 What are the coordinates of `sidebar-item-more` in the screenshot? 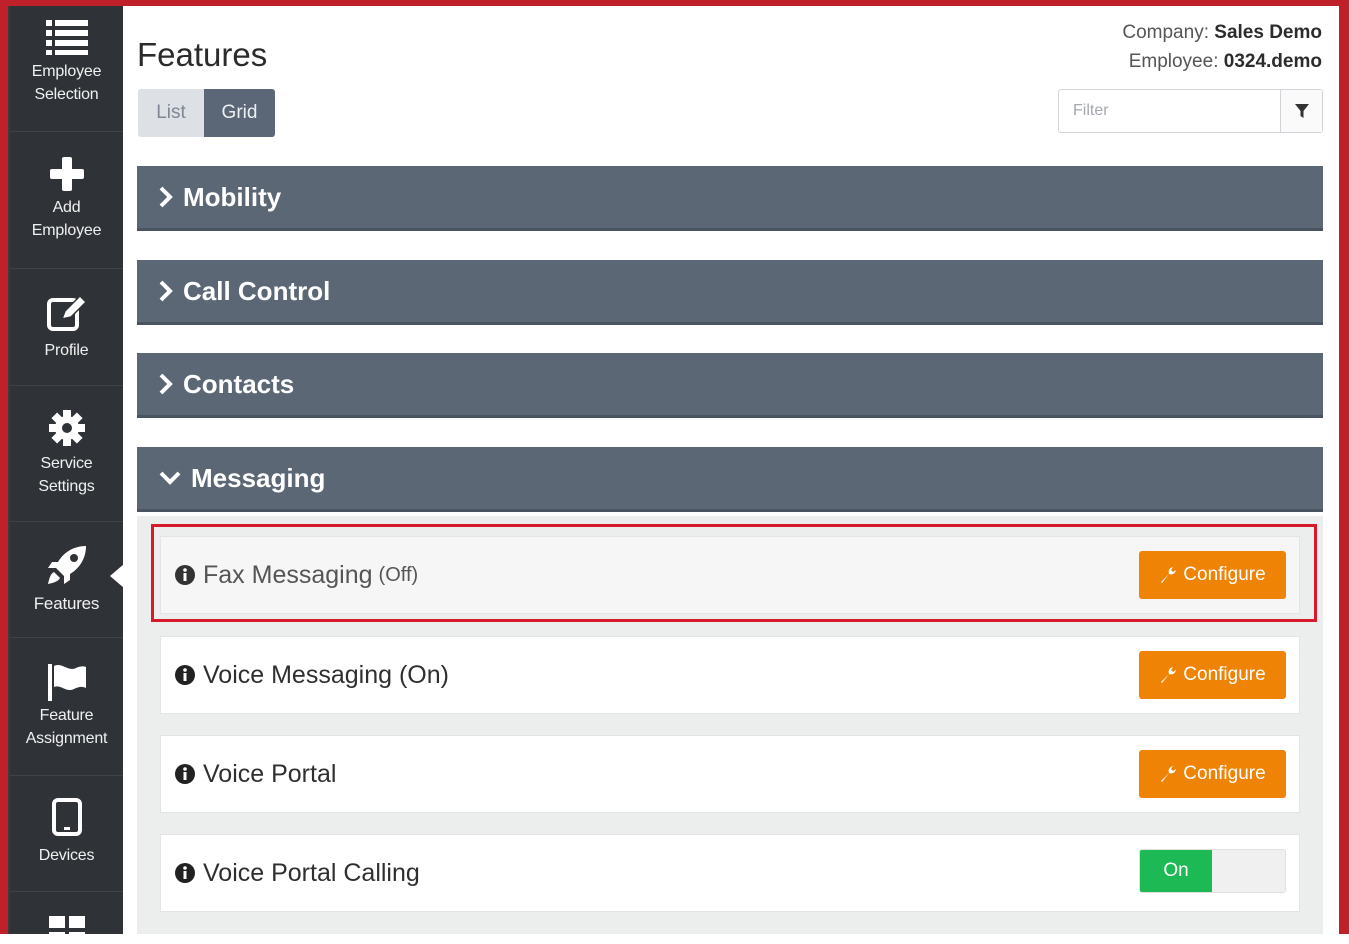 It's located at (66, 918).